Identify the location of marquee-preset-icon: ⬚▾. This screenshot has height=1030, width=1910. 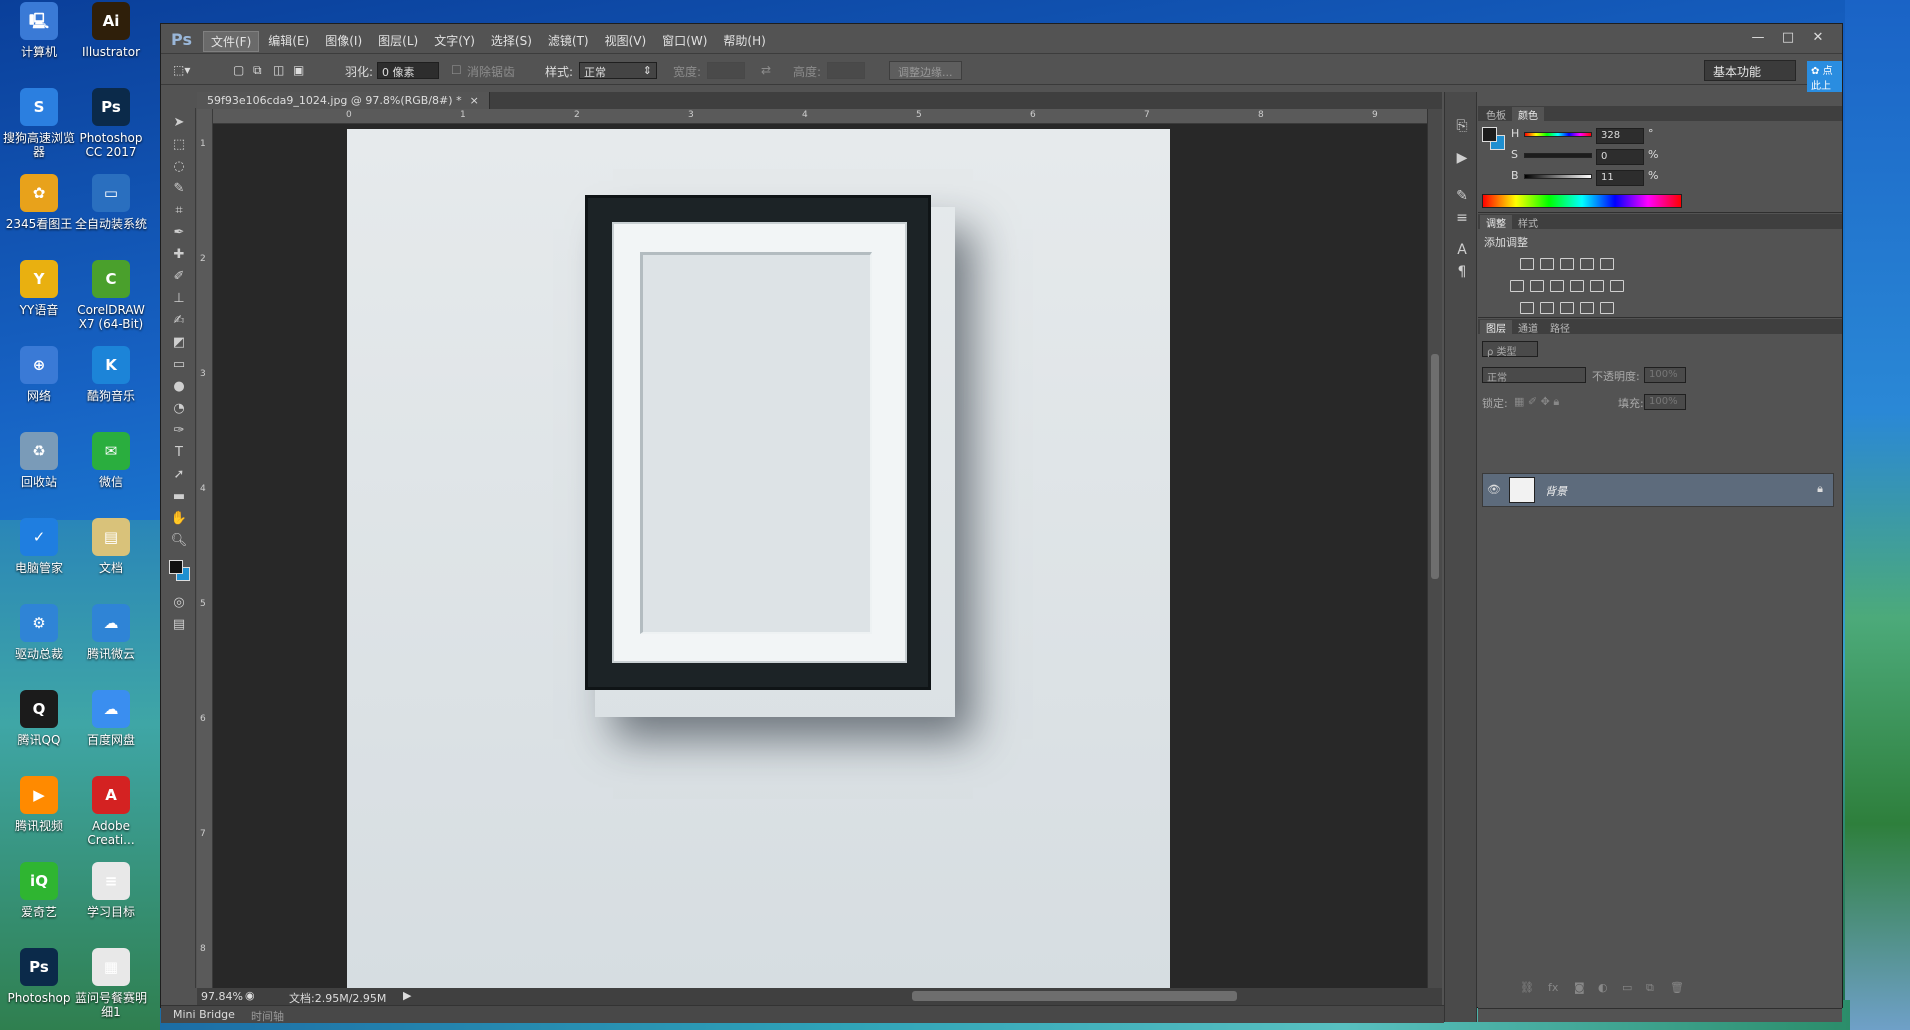
(181, 70).